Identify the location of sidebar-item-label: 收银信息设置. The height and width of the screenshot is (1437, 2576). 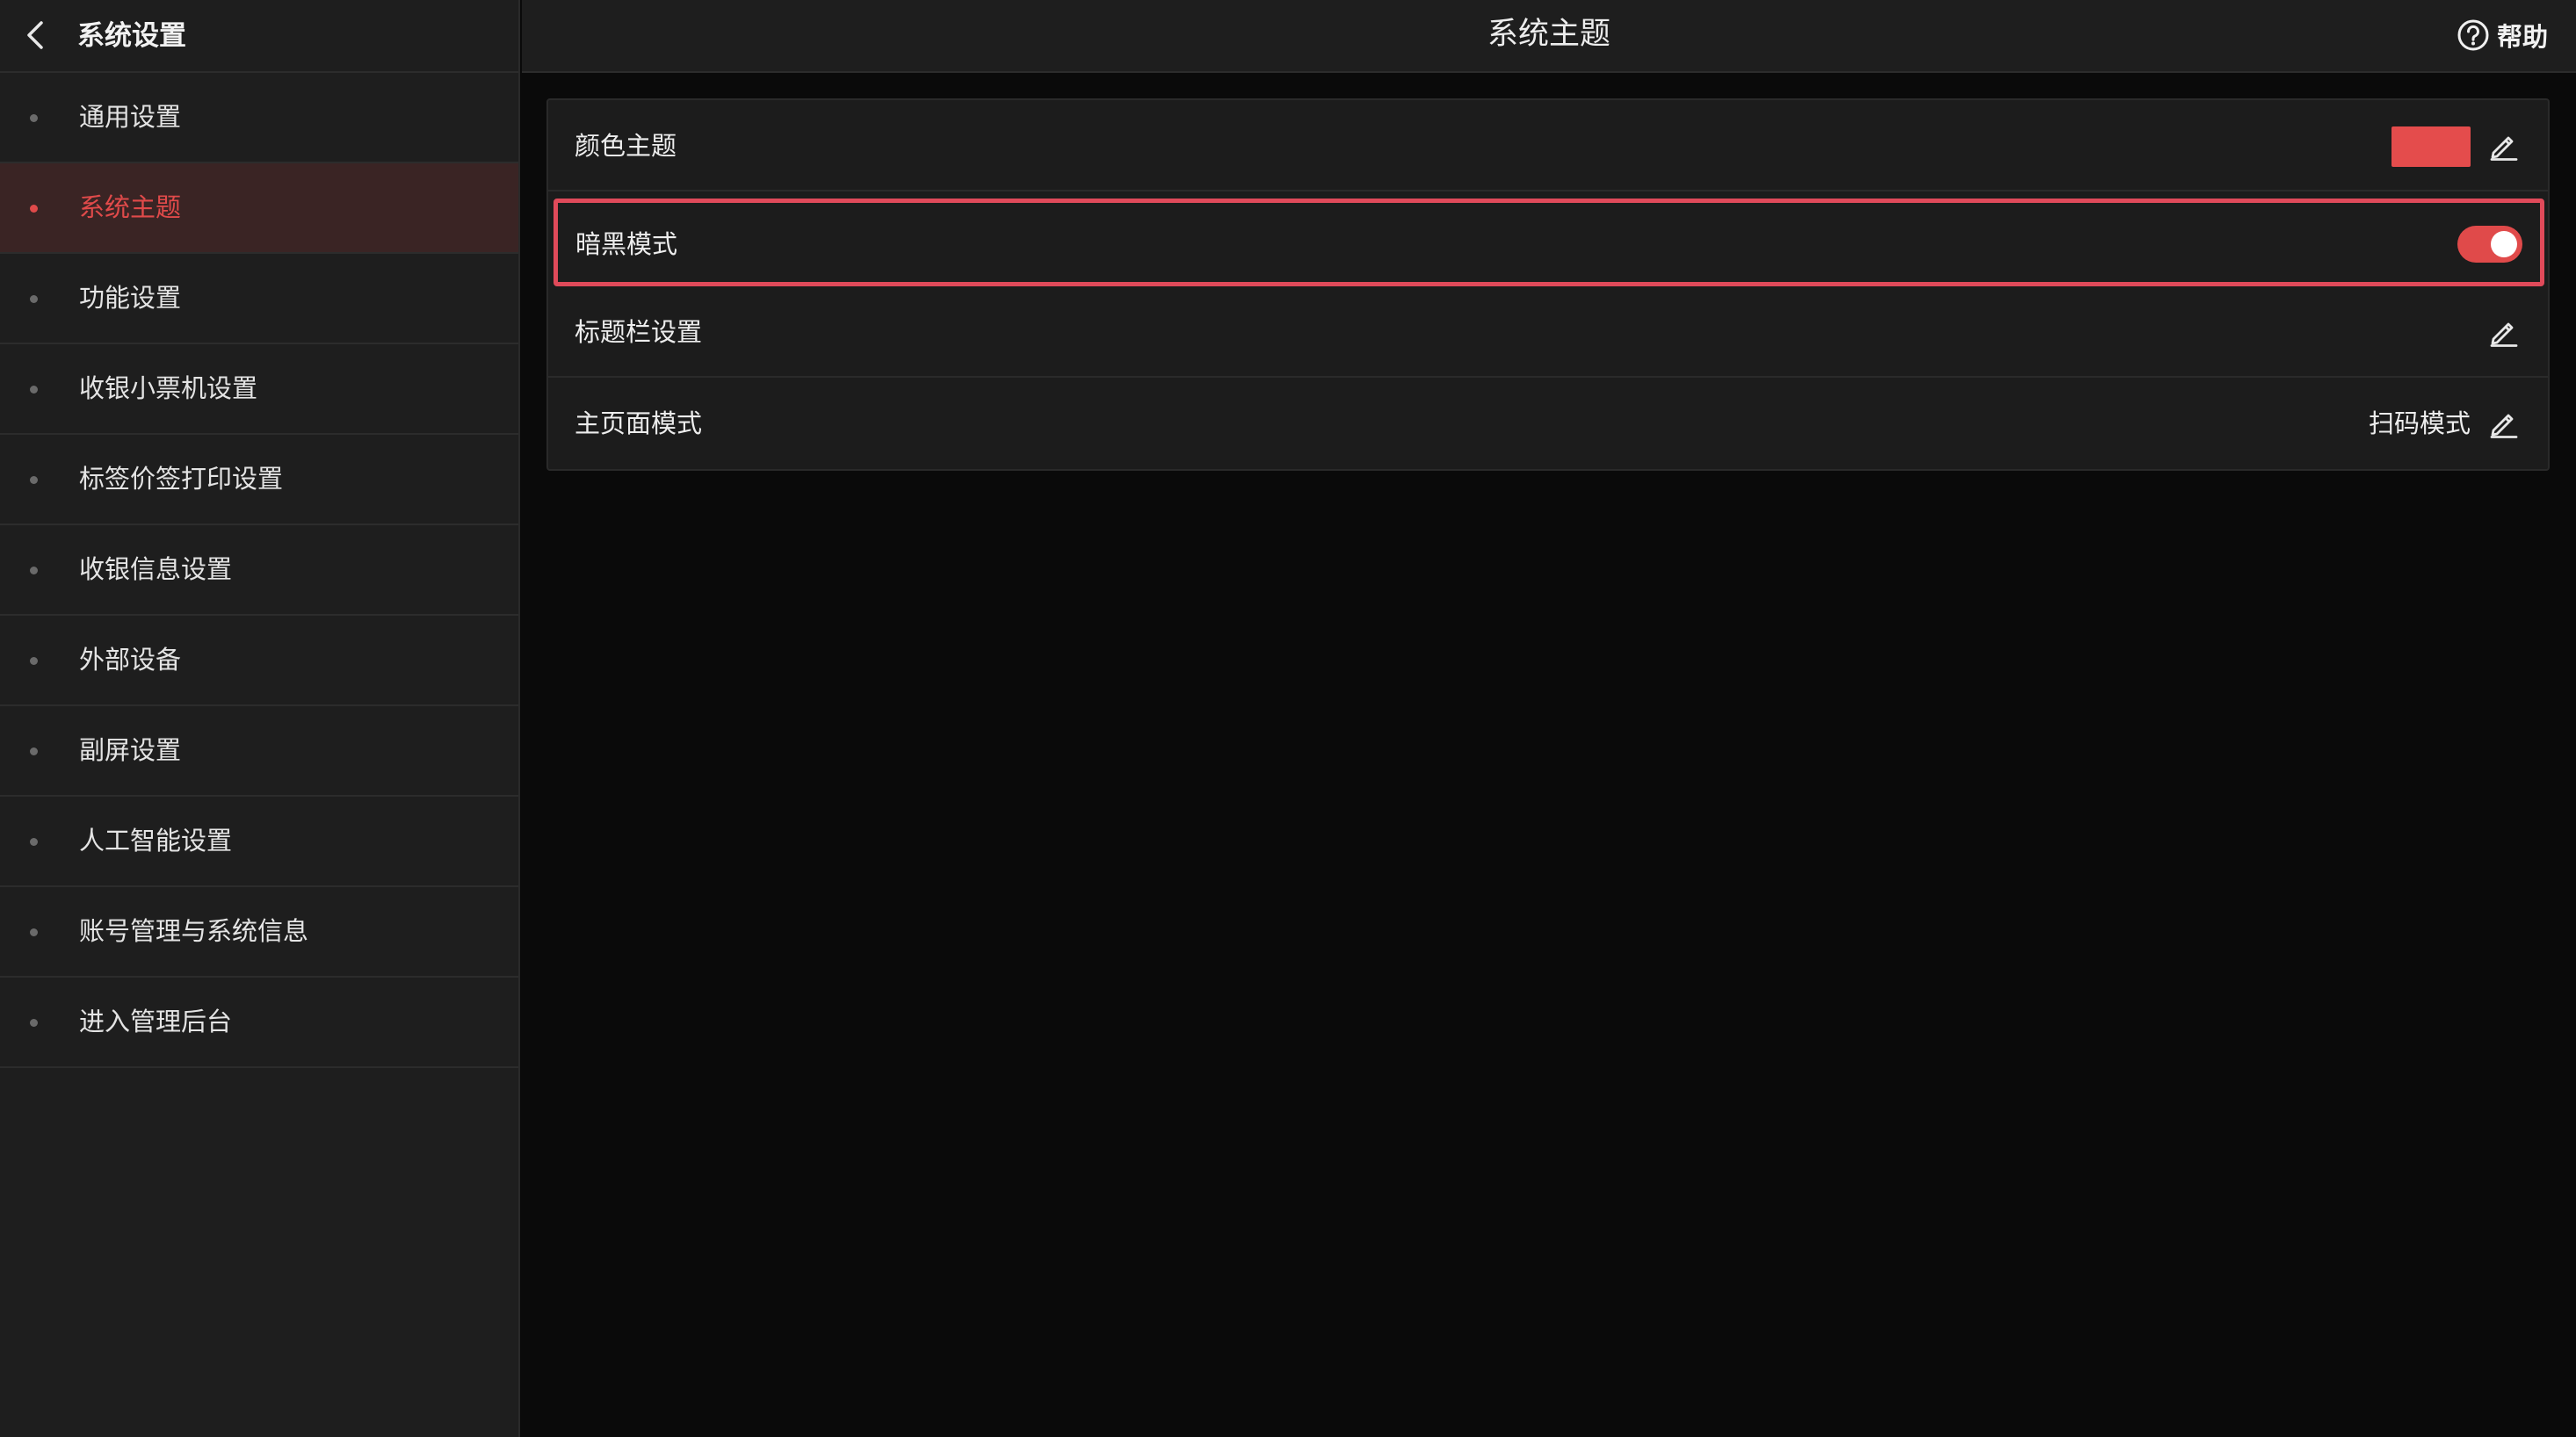
(156, 569).